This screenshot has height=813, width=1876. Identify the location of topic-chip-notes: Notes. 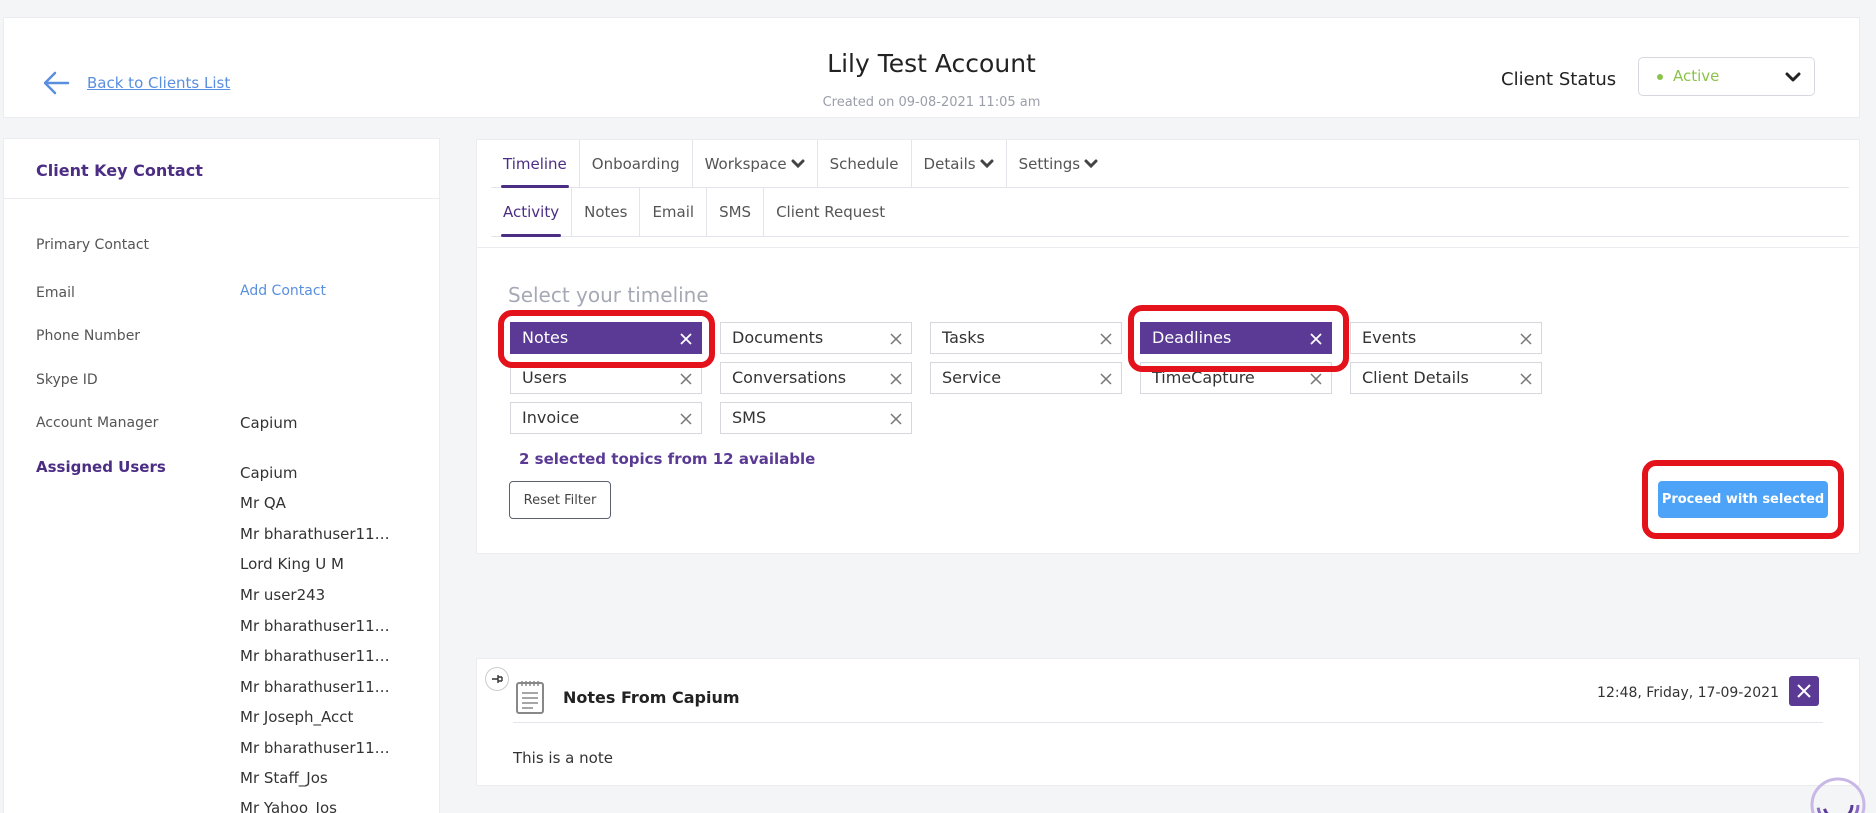
(606, 338).